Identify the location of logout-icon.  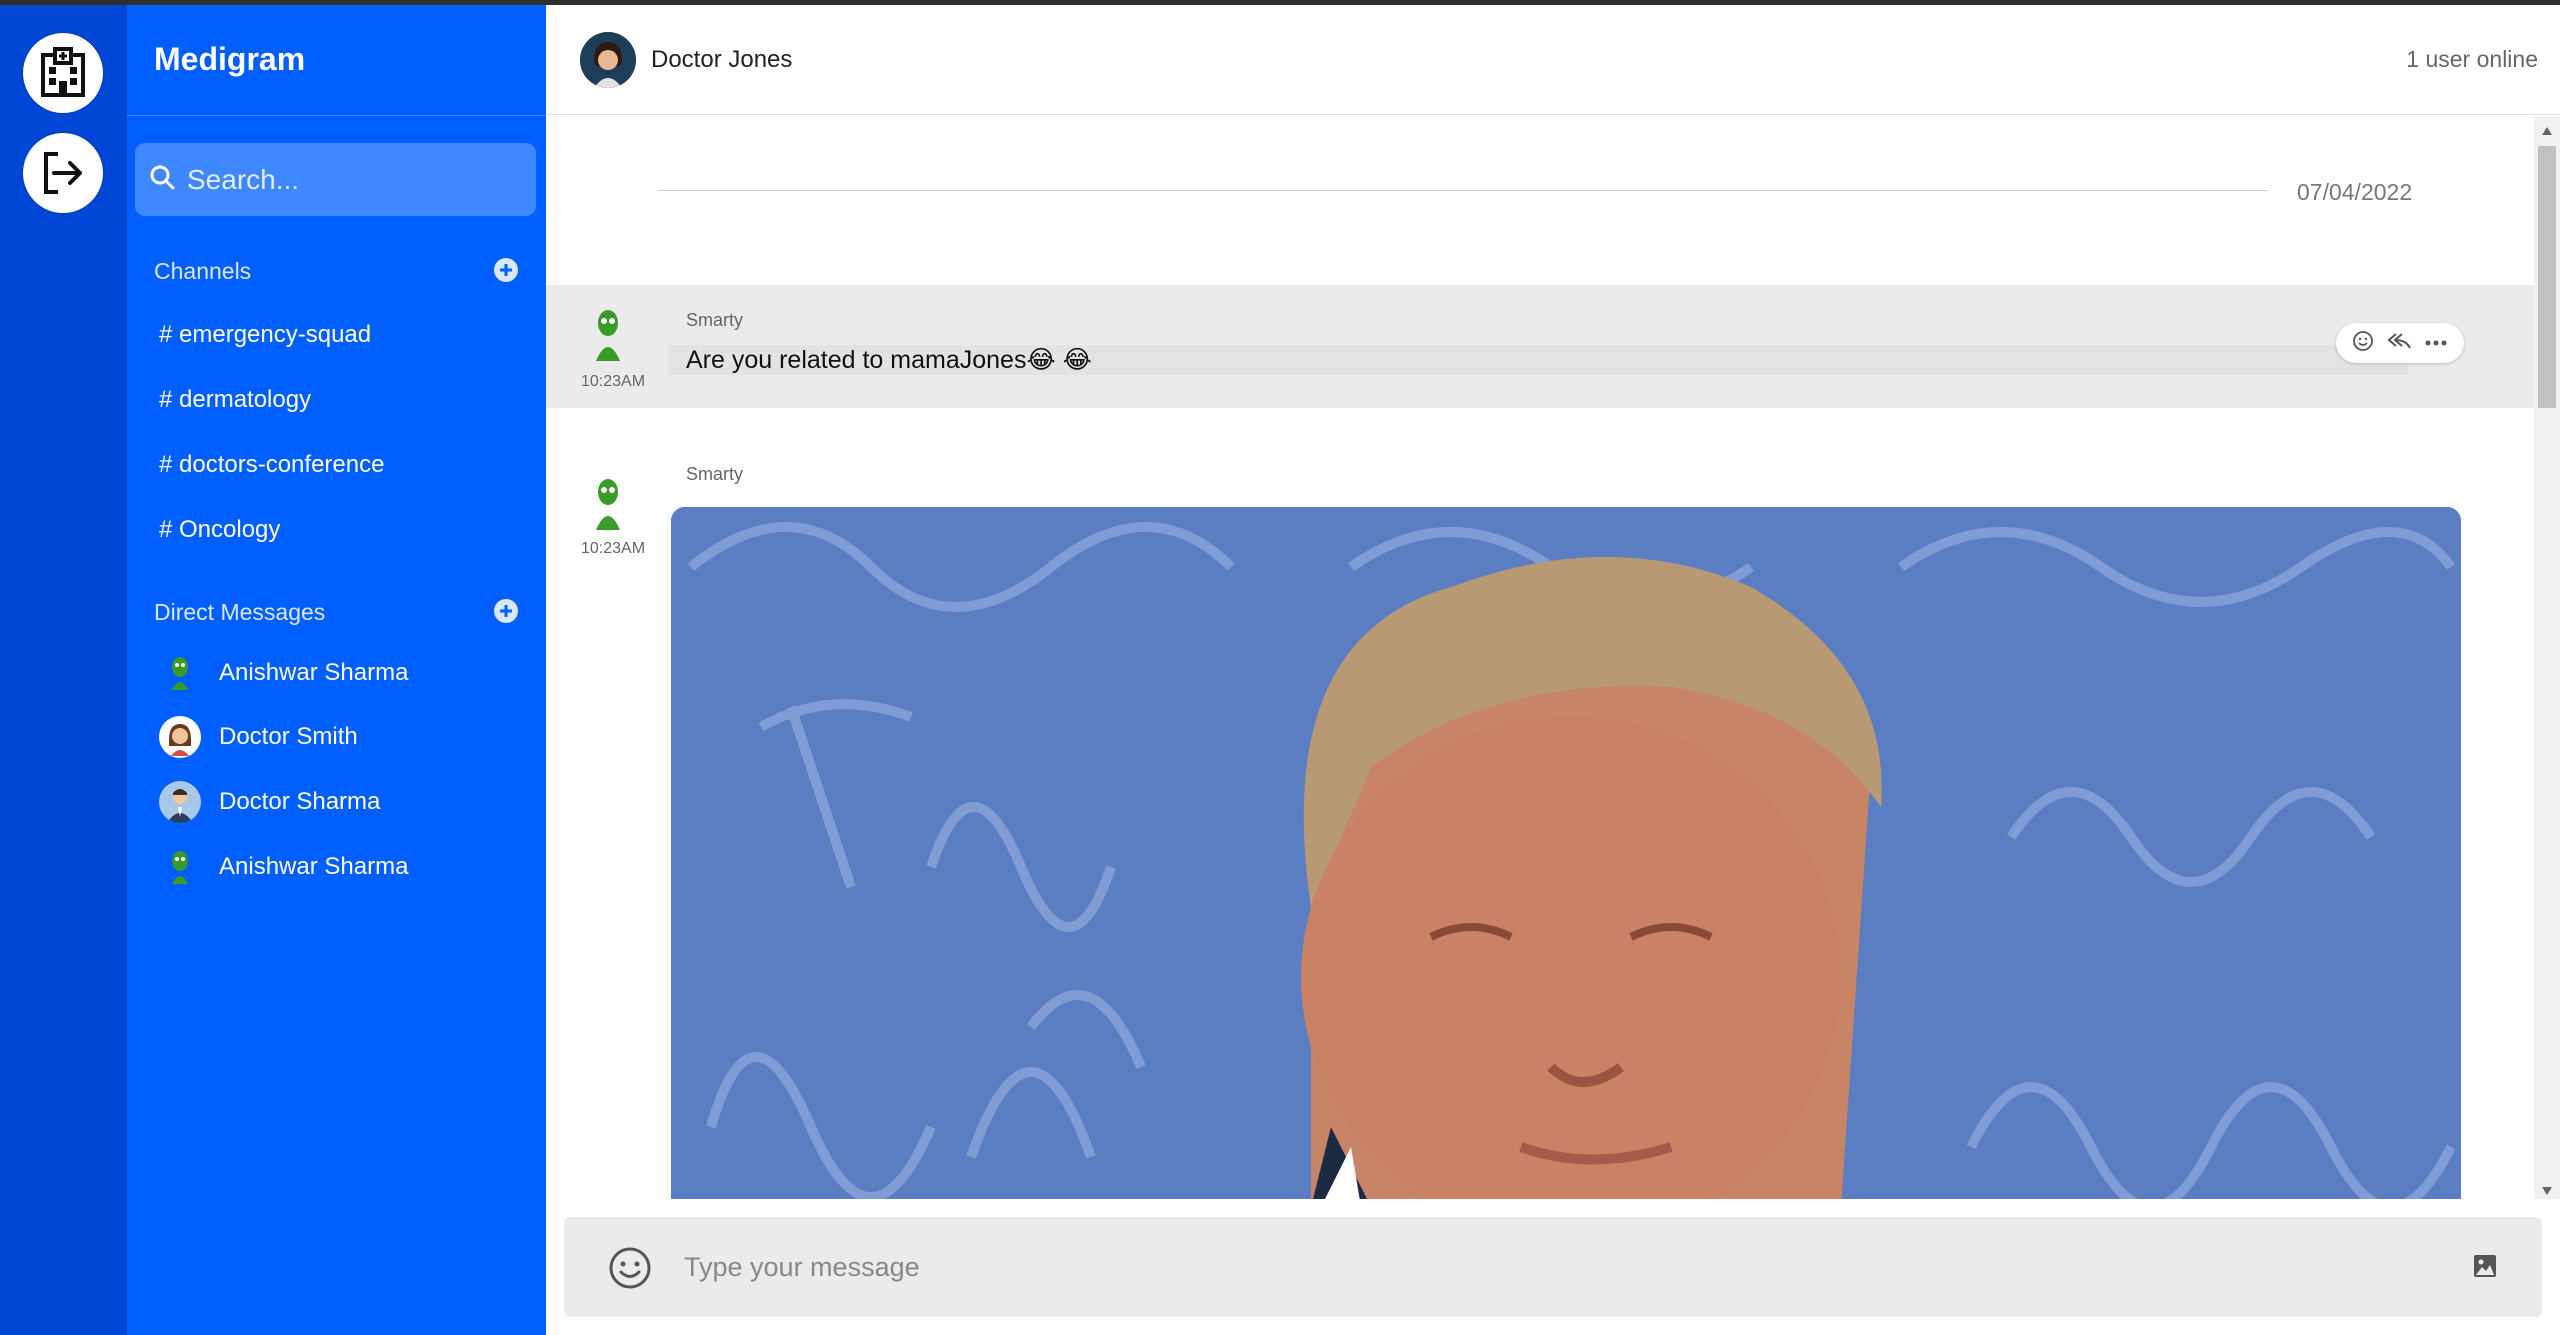
(63, 173).